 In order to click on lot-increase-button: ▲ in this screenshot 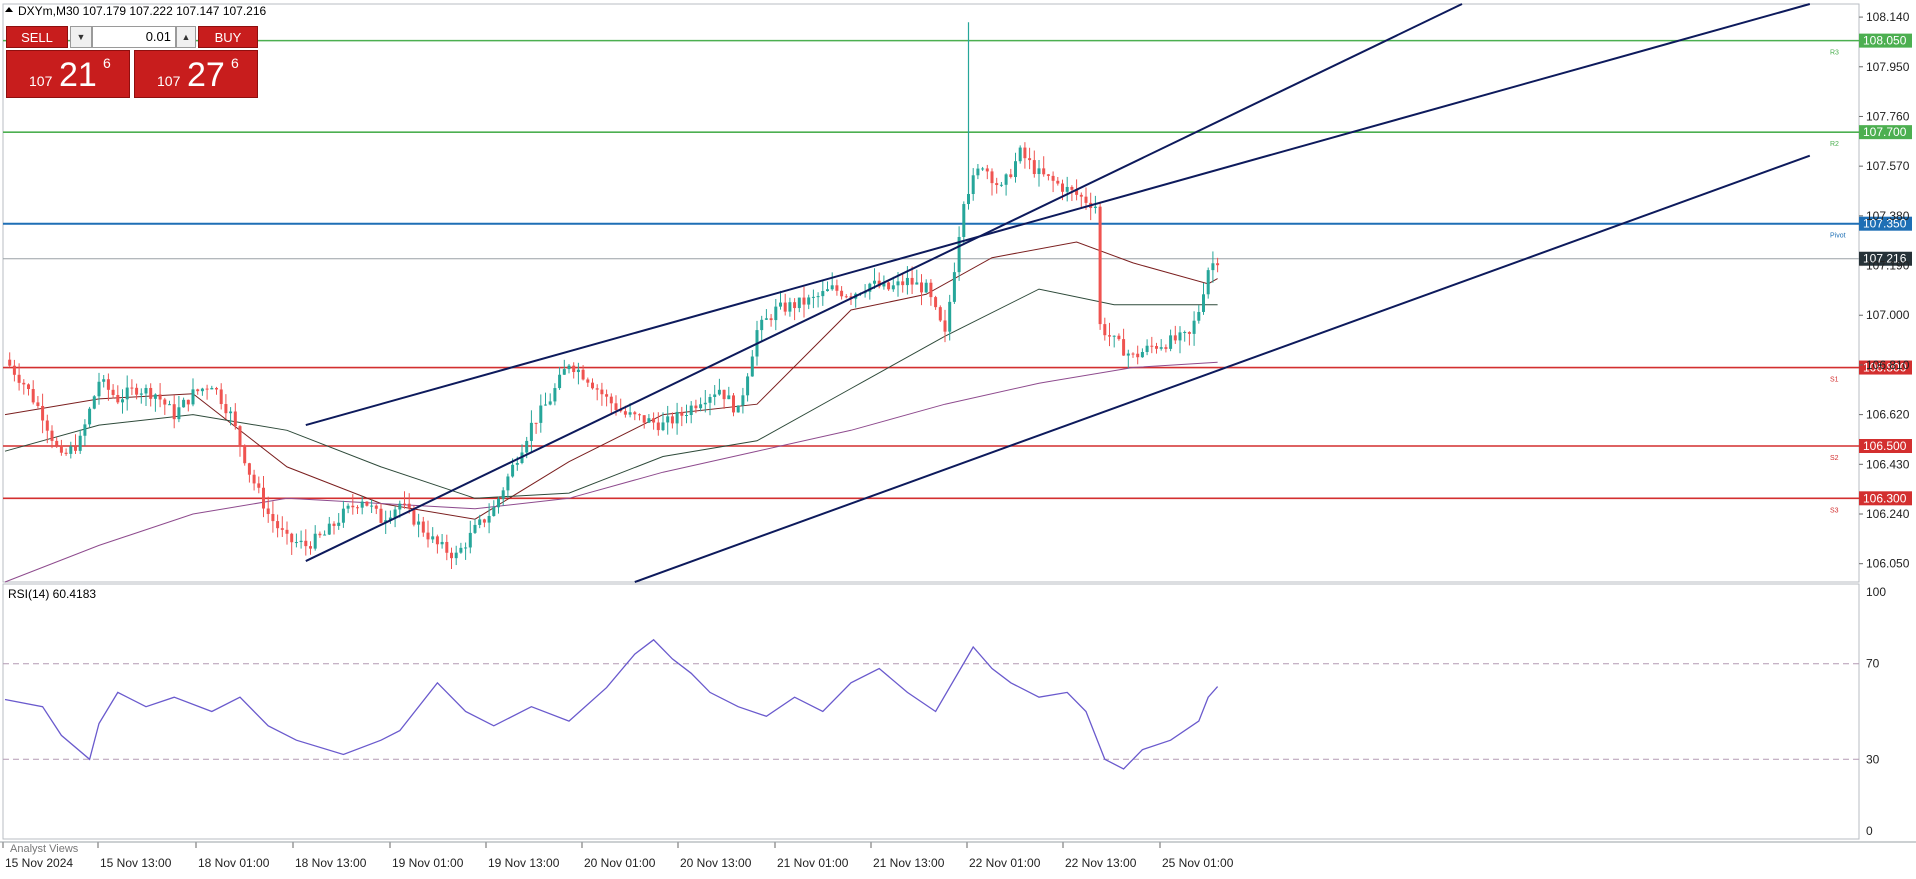, I will do `click(186, 37)`.